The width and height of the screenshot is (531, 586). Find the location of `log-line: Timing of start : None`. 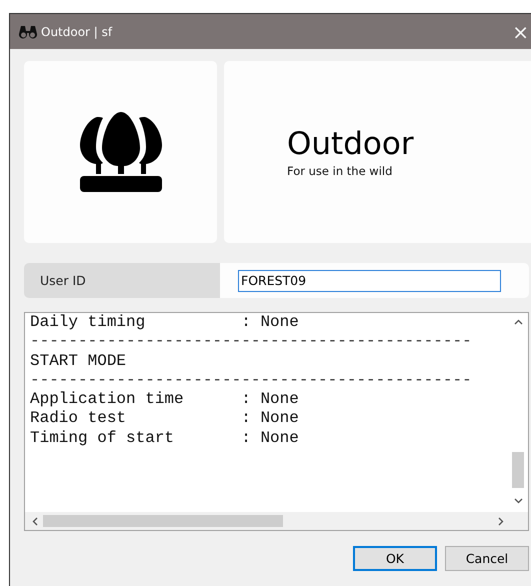

log-line: Timing of start : None is located at coordinates (165, 438).